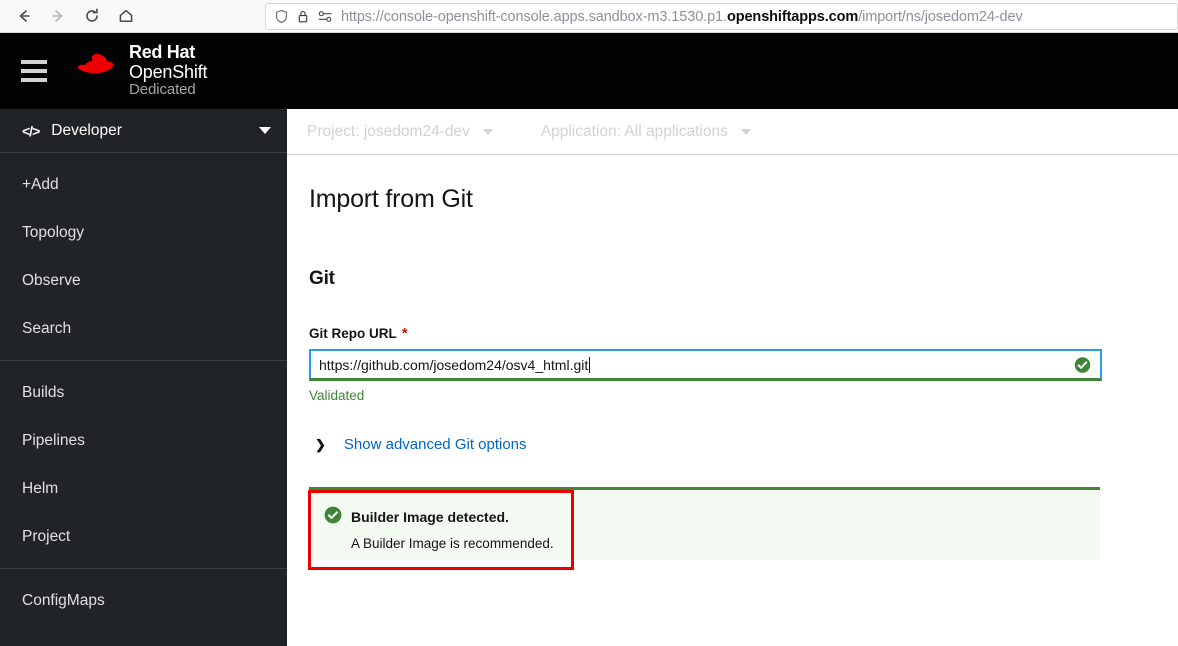  Describe the element at coordinates (333, 516) in the screenshot. I see `success-check-icon` at that location.